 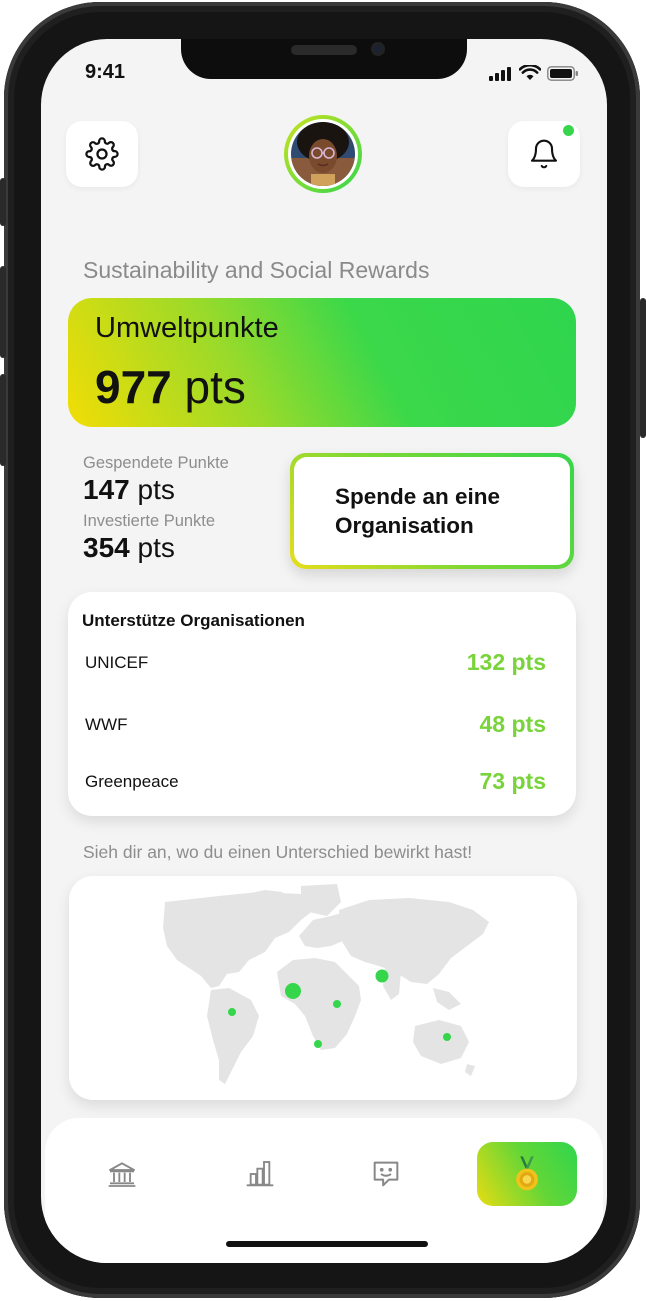 I want to click on invested-points-value: 354 pts, so click(x=129, y=548).